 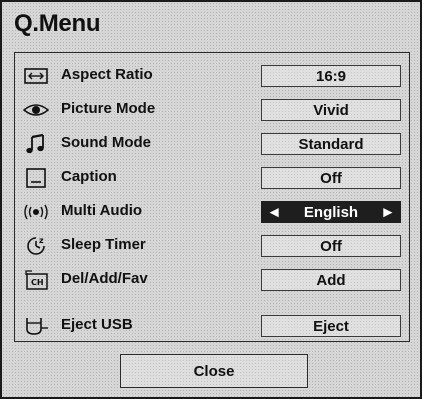 What do you see at coordinates (36, 144) in the screenshot?
I see `music-note-icon` at bounding box center [36, 144].